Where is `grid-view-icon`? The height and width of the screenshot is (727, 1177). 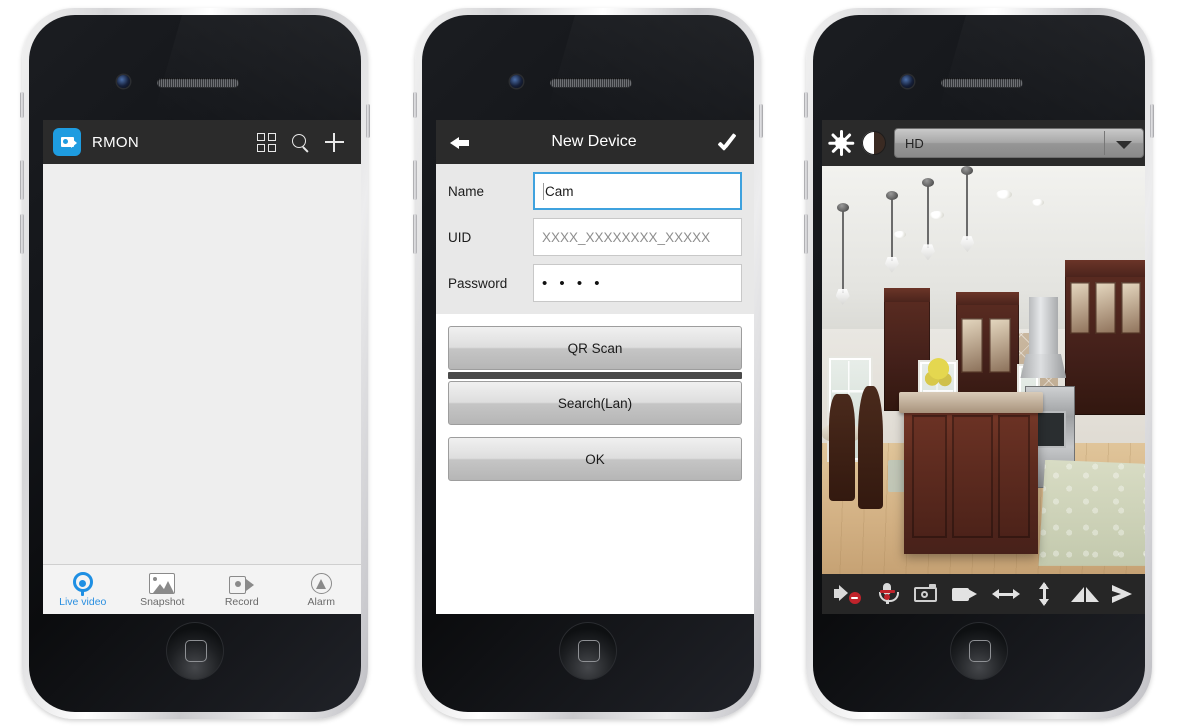 grid-view-icon is located at coordinates (266, 142).